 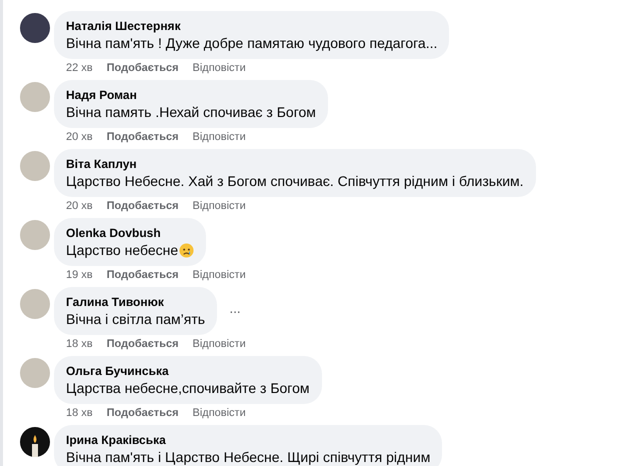 I want to click on author-name: Ірина Краківська, so click(x=248, y=440).